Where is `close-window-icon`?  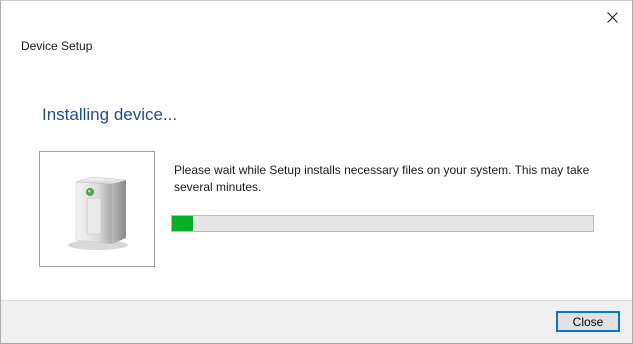
close-window-icon is located at coordinates (612, 17).